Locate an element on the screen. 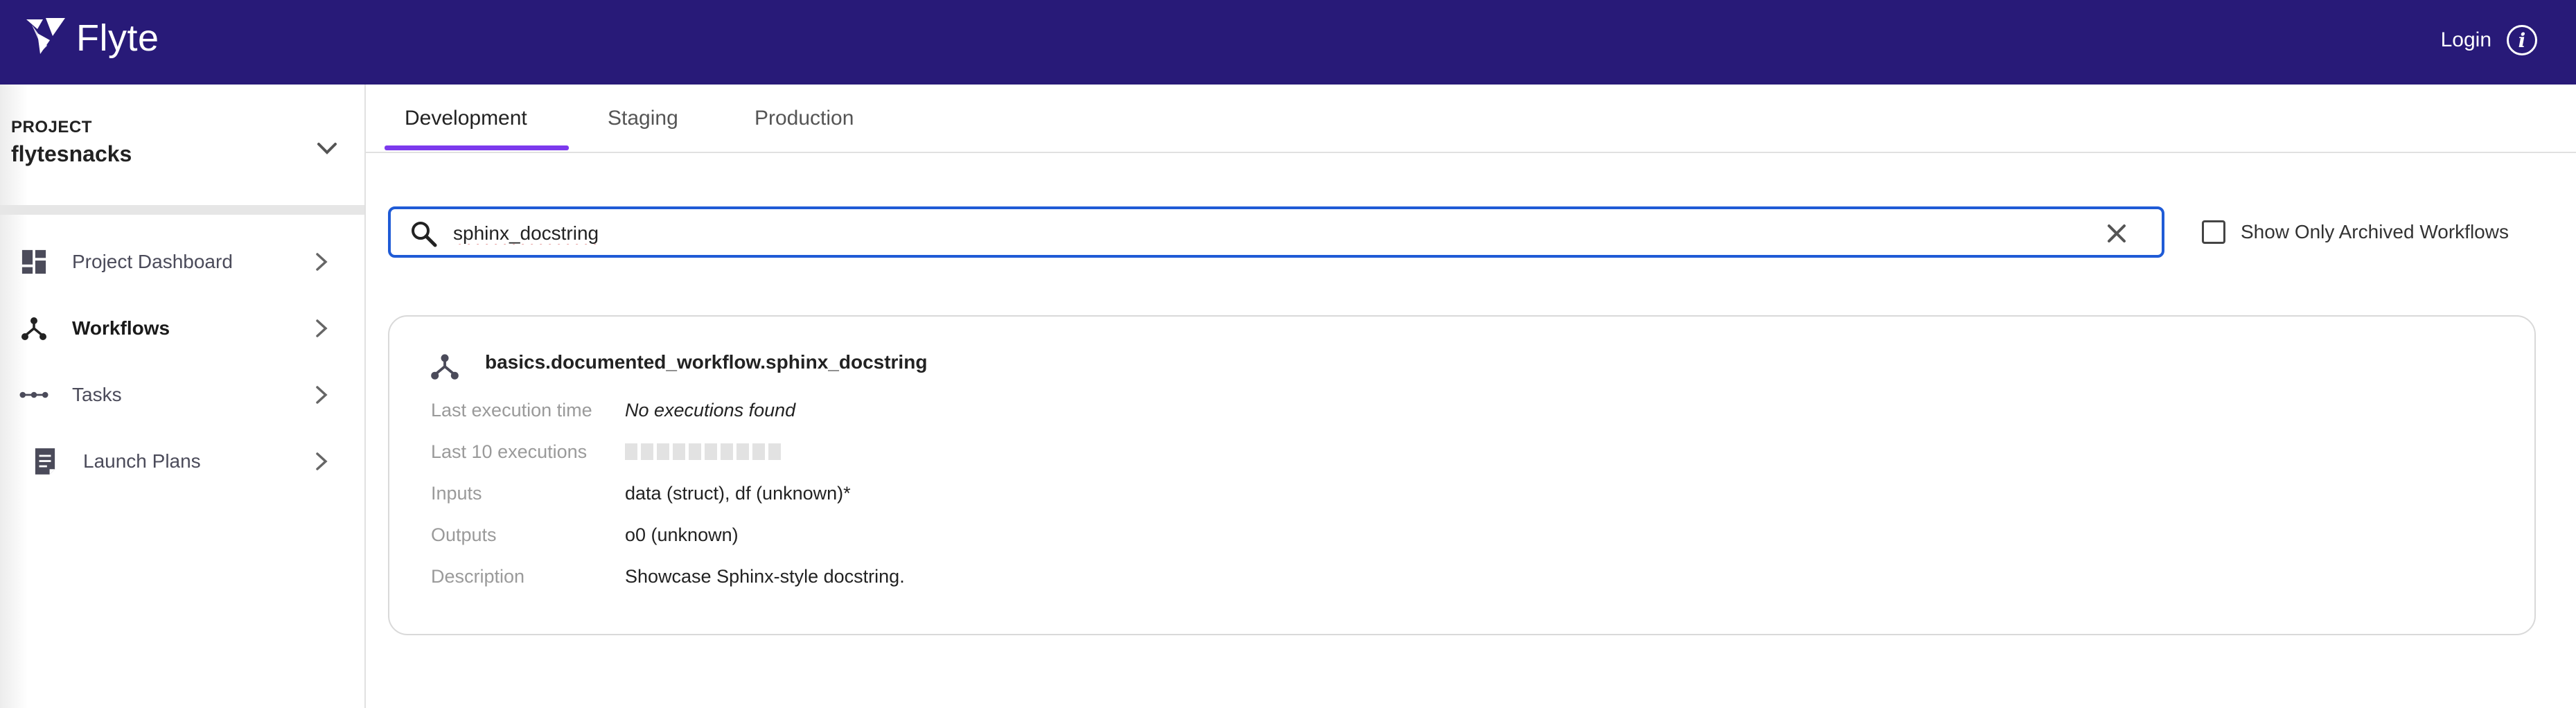 This screenshot has height=708, width=2576. field-label: Last 10 executions is located at coordinates (509, 451).